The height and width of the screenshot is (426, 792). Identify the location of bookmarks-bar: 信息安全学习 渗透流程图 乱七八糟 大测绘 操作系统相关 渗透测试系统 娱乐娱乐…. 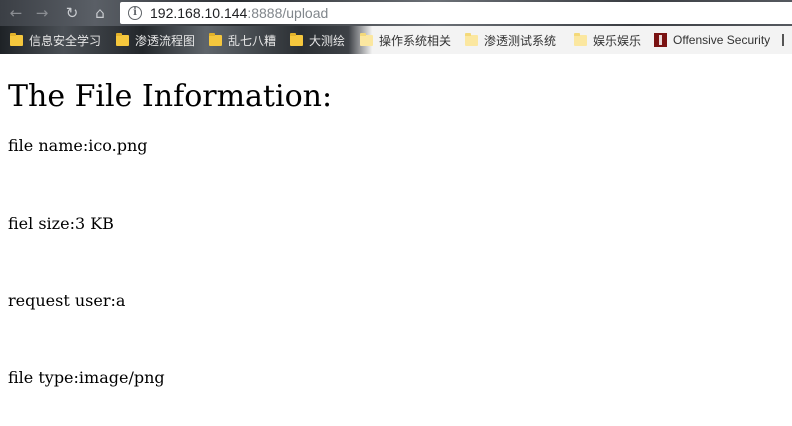
(396, 40).